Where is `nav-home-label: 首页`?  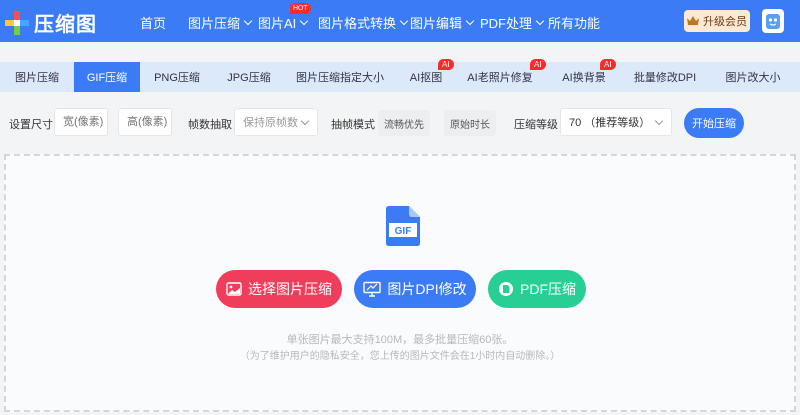
nav-home-label: 首页 is located at coordinates (153, 23).